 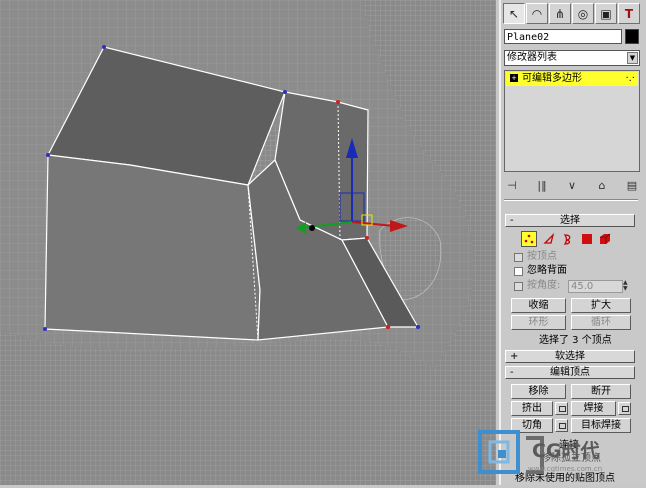 I want to click on extrude-button: 挤出, so click(x=532, y=408).